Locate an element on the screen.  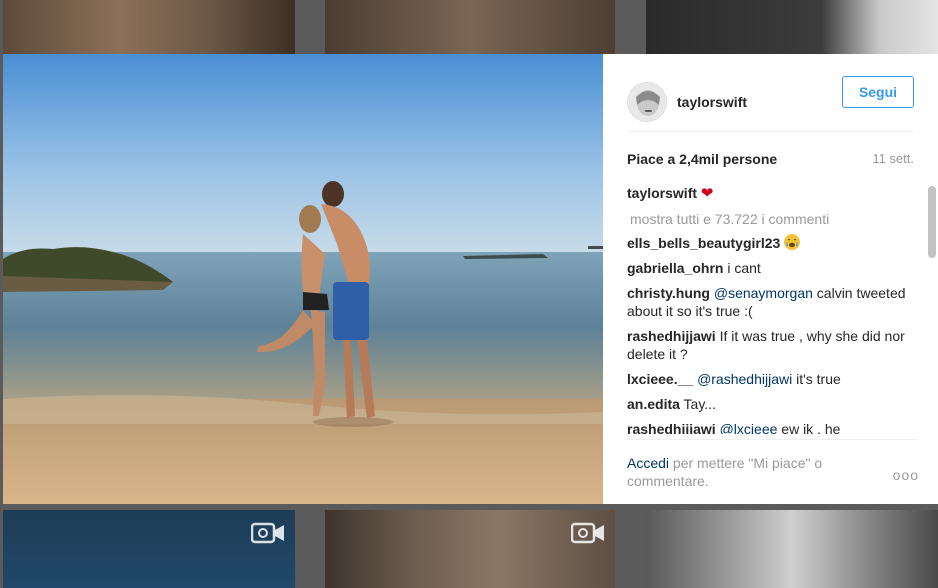
post-username: taylorswift is located at coordinates (712, 102).